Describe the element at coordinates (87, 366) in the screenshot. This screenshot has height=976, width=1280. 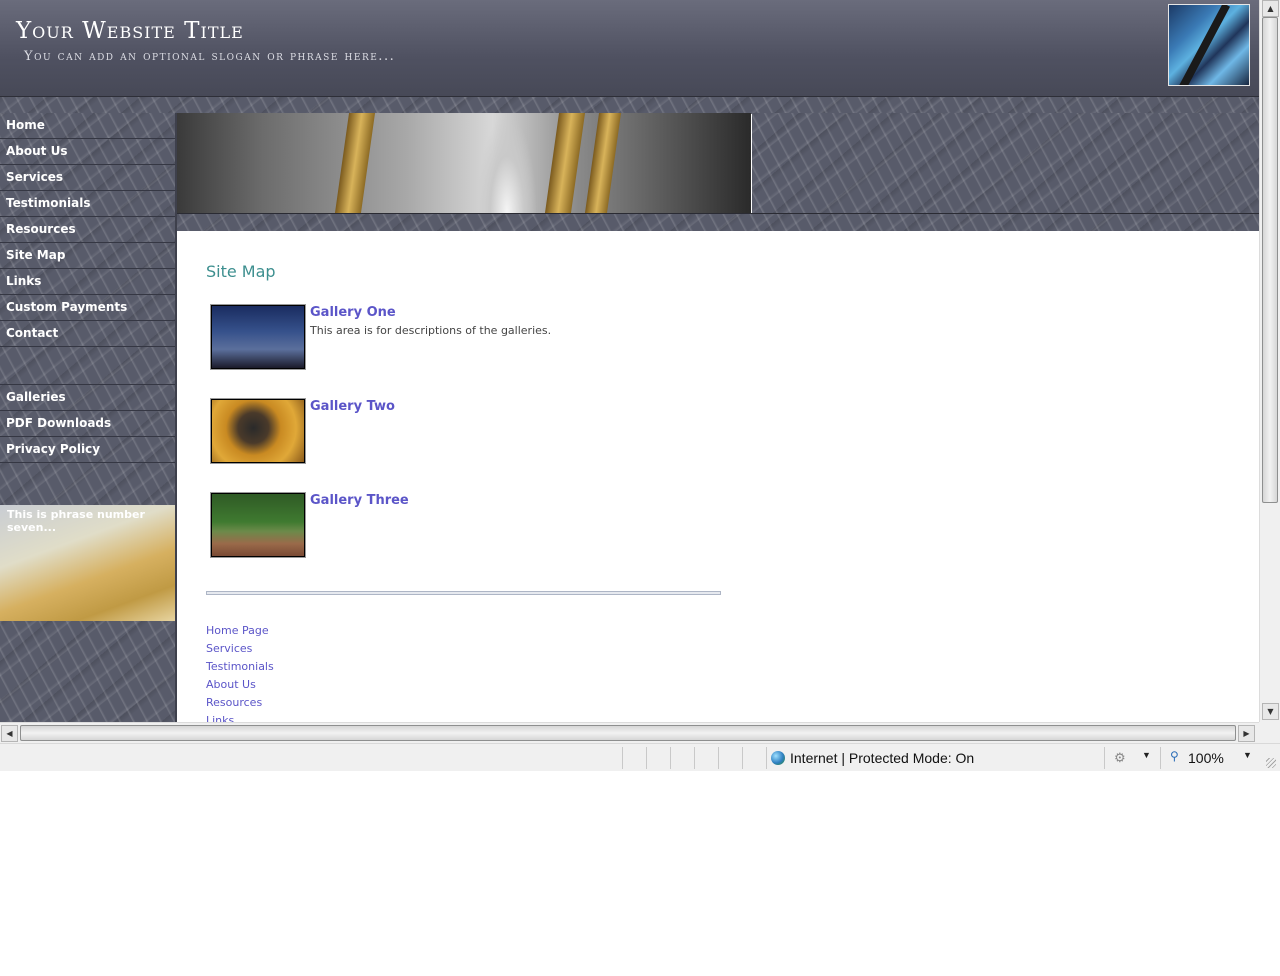
I see `nav-spacer` at that location.